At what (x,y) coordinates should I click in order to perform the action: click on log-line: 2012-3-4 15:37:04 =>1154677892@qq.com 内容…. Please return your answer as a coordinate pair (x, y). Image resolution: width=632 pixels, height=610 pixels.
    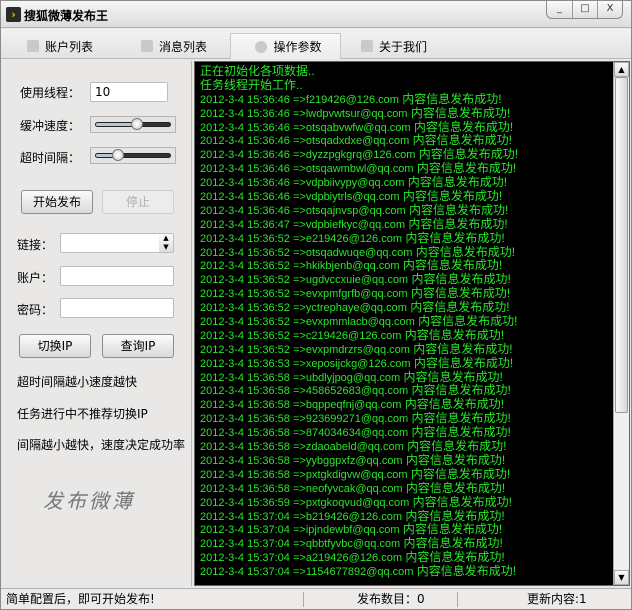
    Looking at the image, I should click on (358, 571).